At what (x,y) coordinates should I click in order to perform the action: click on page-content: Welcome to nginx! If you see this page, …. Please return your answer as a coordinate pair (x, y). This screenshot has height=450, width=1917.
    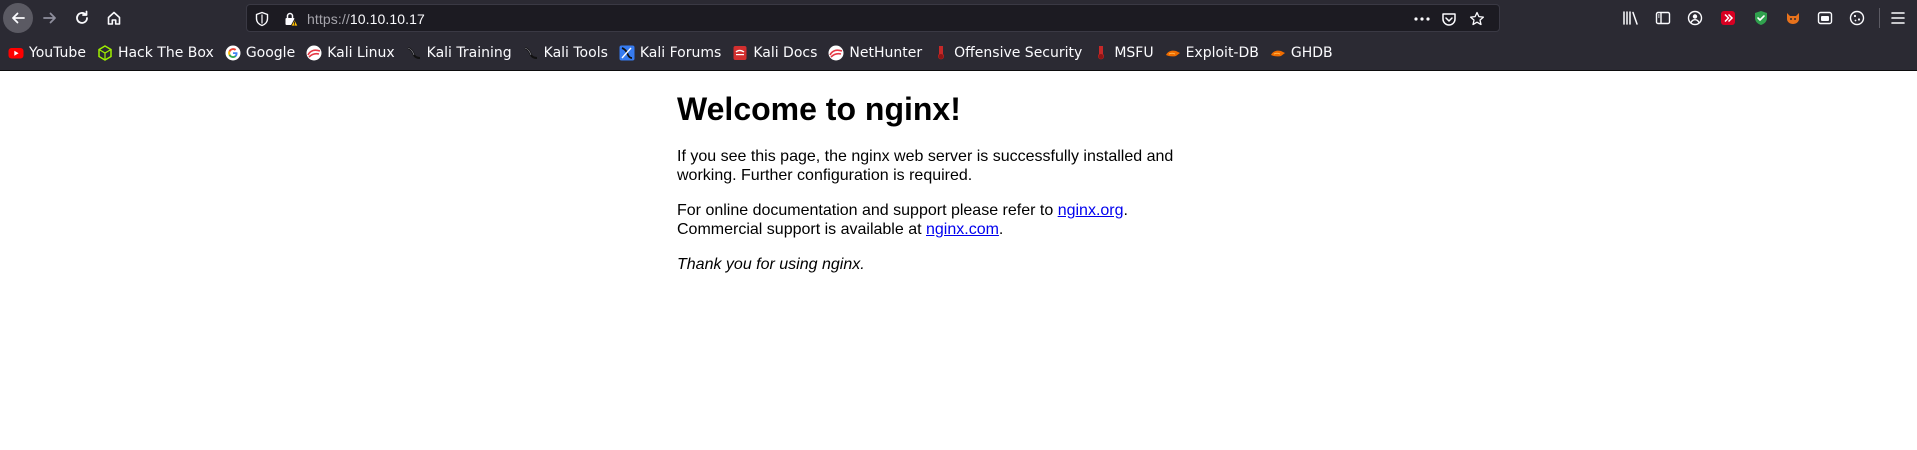
    Looking at the image, I should click on (957, 189).